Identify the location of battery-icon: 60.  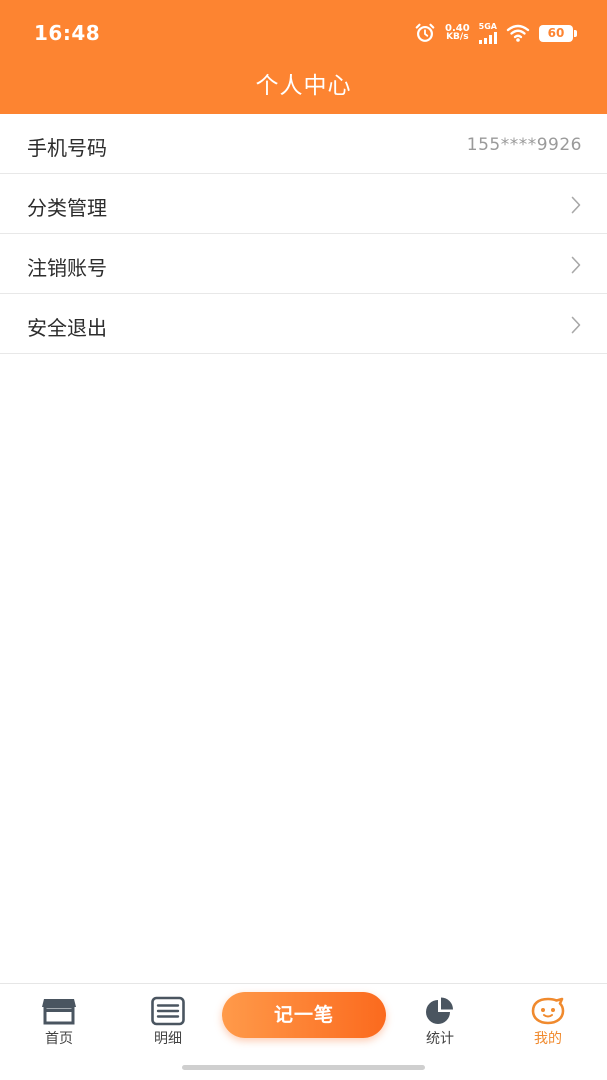
(558, 33).